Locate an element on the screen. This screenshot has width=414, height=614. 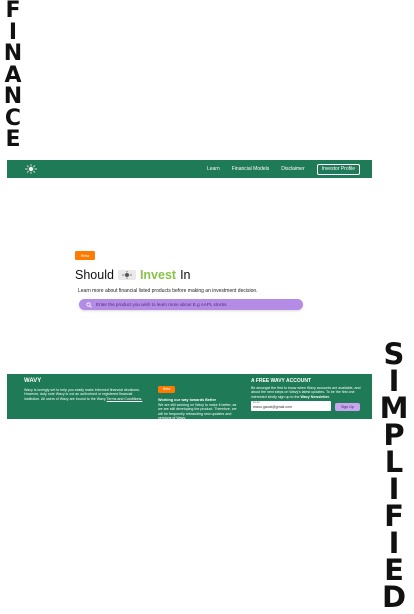
nav-link-disclaimer: Disclaimer is located at coordinates (292, 169).